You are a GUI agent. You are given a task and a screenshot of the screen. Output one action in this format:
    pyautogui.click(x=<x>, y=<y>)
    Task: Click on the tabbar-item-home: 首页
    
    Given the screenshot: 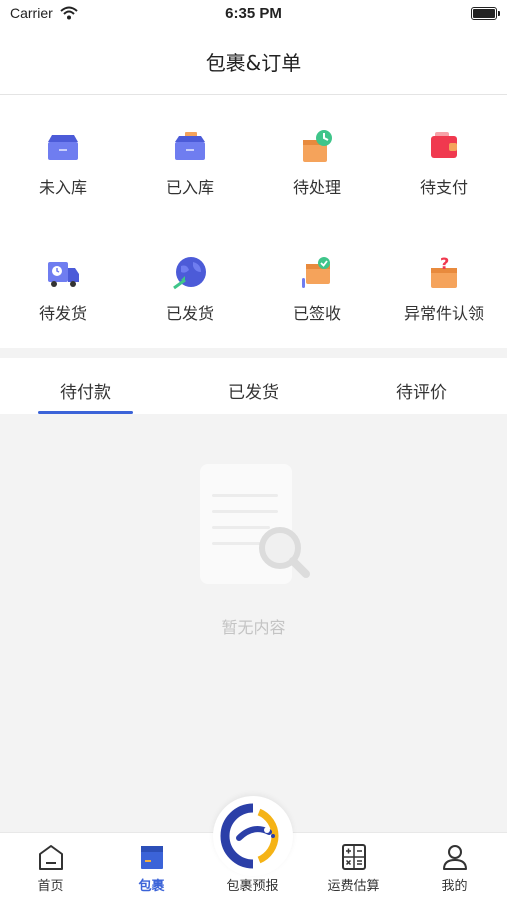 What is the action you would take?
    pyautogui.click(x=50, y=866)
    